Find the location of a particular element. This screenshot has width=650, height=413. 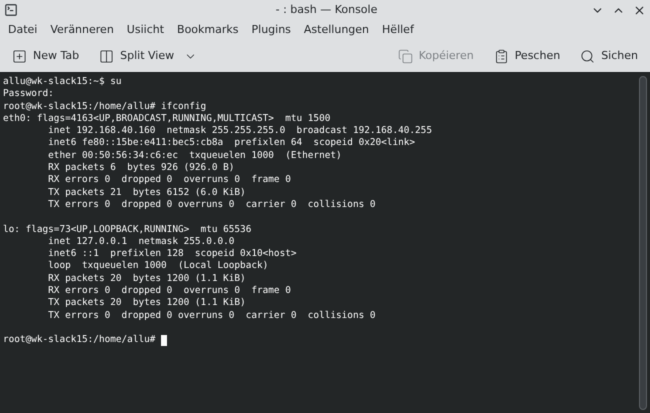

terminal-line: loop txqueuelen 1000 (Local Loopback) is located at coordinates (157, 266).